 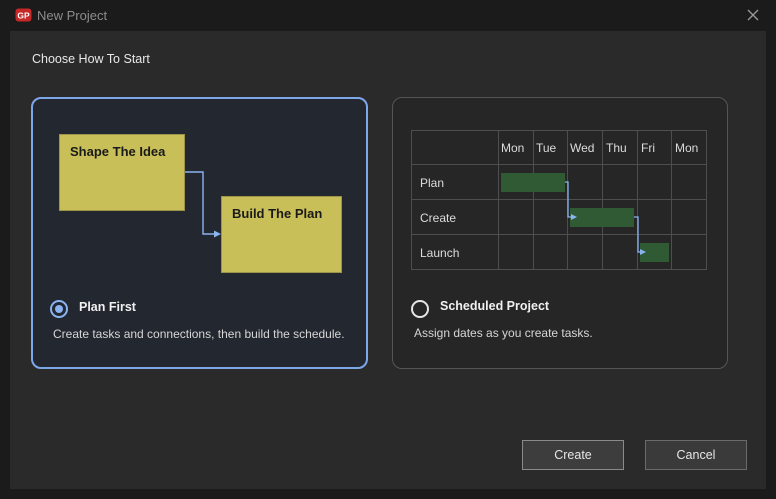 What do you see at coordinates (573, 455) in the screenshot?
I see `create-button: Create` at bounding box center [573, 455].